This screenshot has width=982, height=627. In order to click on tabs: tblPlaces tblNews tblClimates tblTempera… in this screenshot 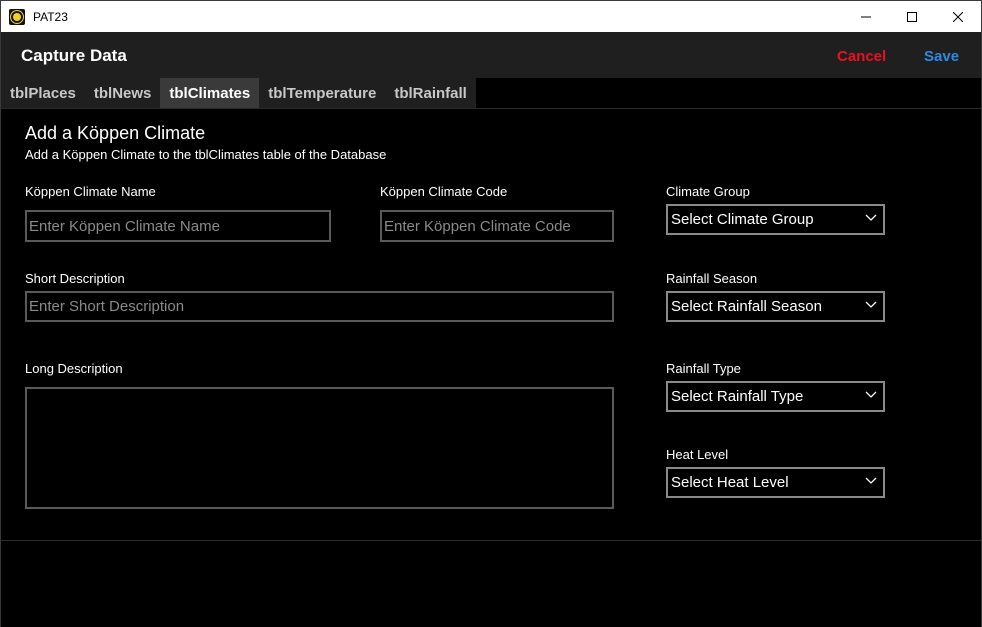, I will do `click(238, 93)`.